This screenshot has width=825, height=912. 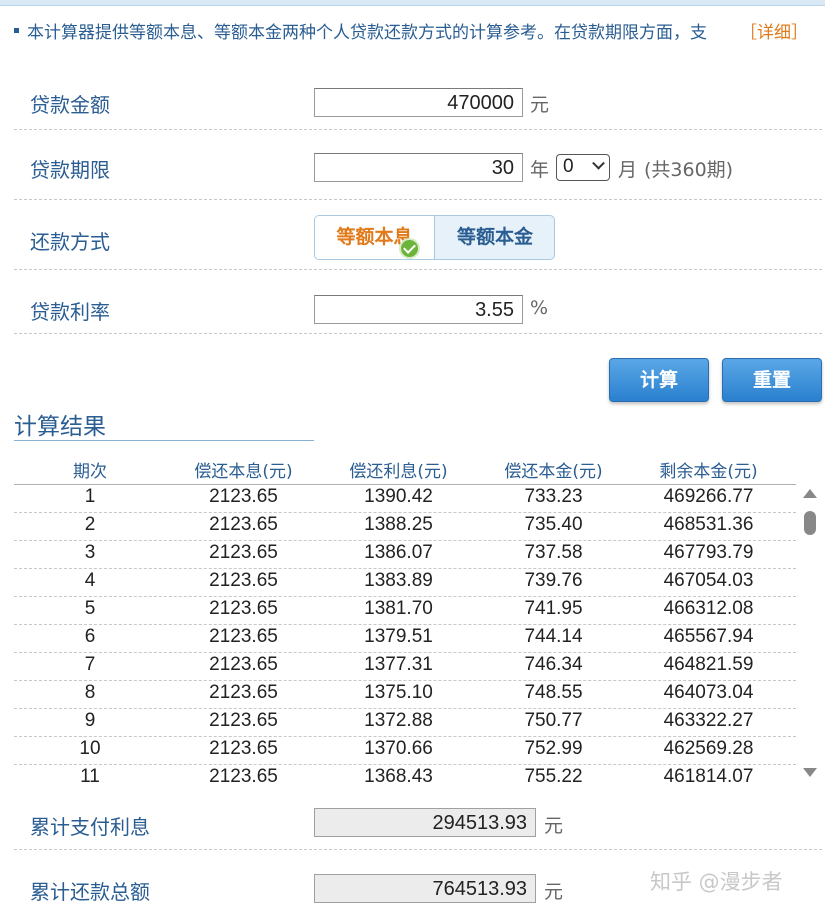 I want to click on cell-period: 11, so click(x=90, y=775).